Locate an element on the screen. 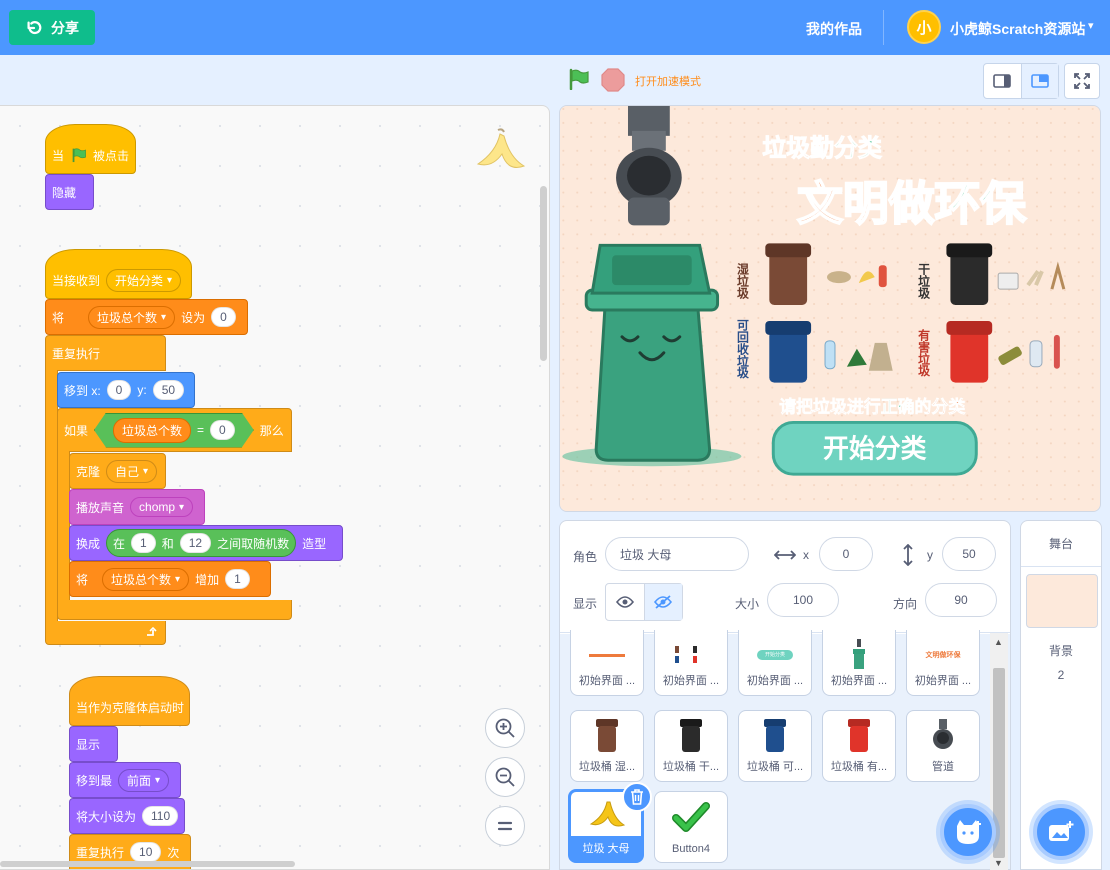 The image size is (1110, 870). sprite-label: 角色 is located at coordinates (585, 557).